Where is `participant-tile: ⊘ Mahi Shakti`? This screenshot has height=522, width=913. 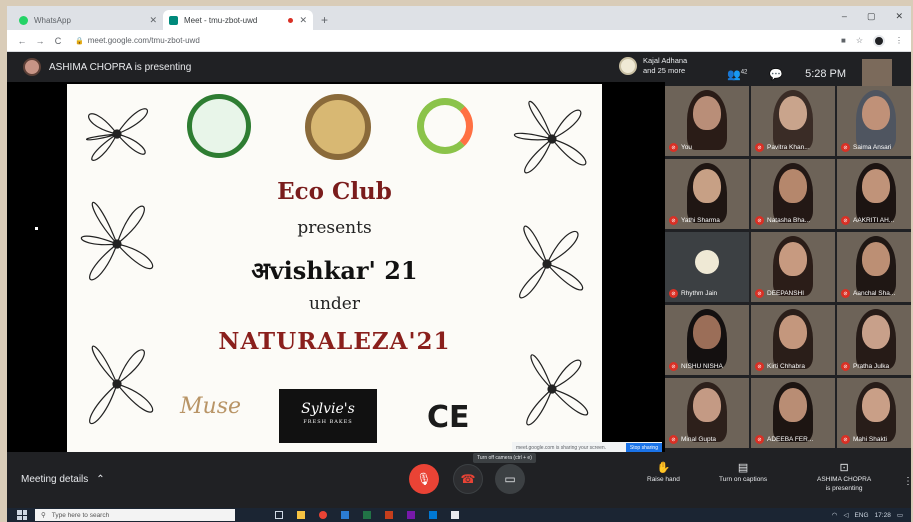 participant-tile: ⊘ Mahi Shakti is located at coordinates (874, 413).